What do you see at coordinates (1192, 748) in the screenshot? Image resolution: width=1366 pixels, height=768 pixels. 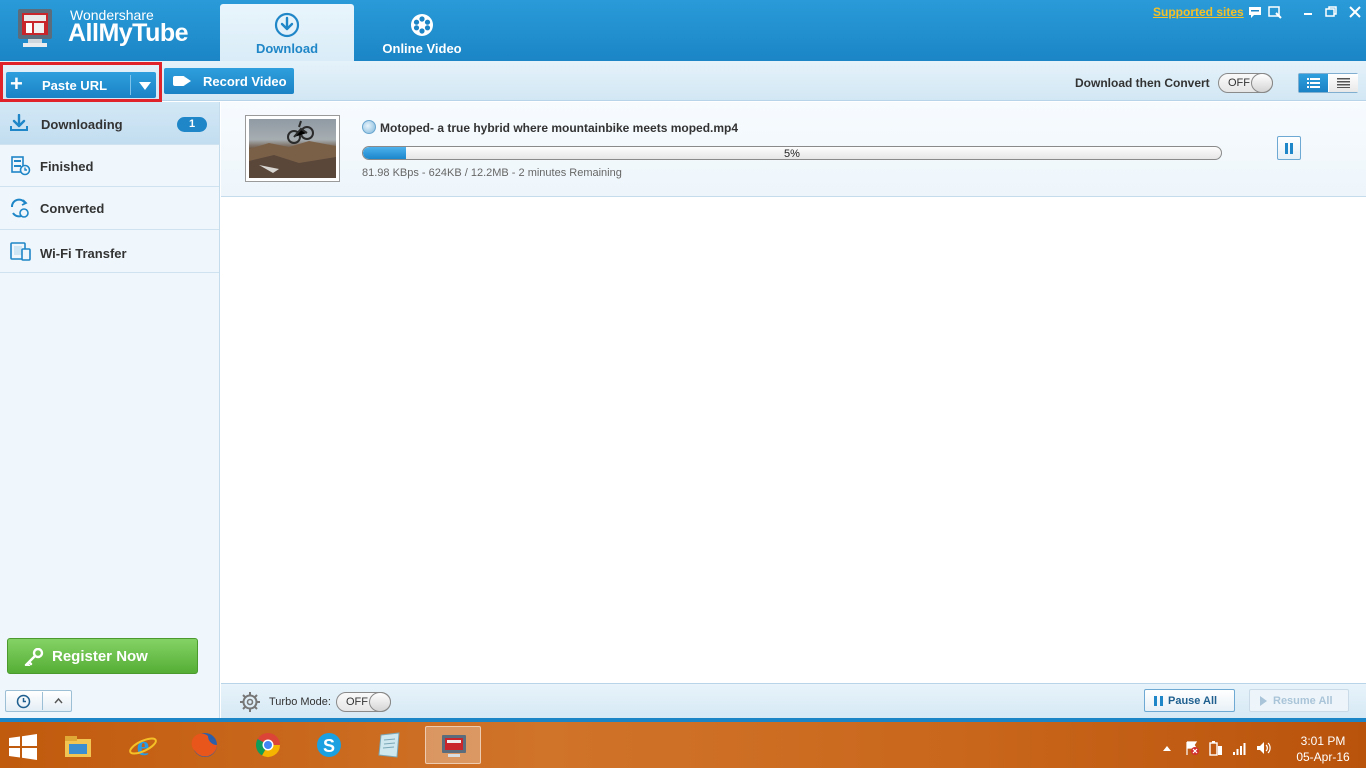 I see `action-center-icon` at bounding box center [1192, 748].